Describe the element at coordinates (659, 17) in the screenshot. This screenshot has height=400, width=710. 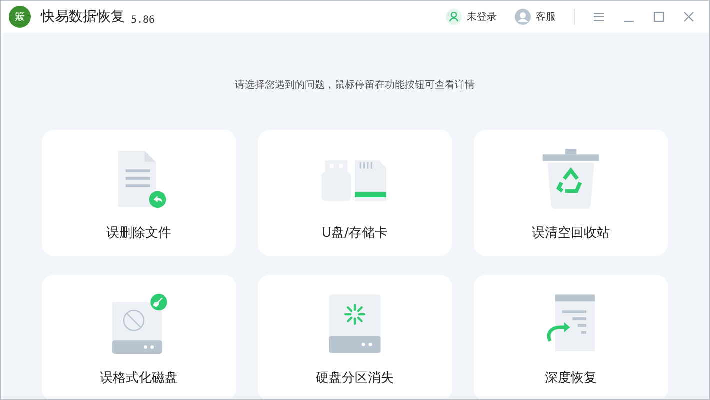
I see `maximize-icon` at that location.